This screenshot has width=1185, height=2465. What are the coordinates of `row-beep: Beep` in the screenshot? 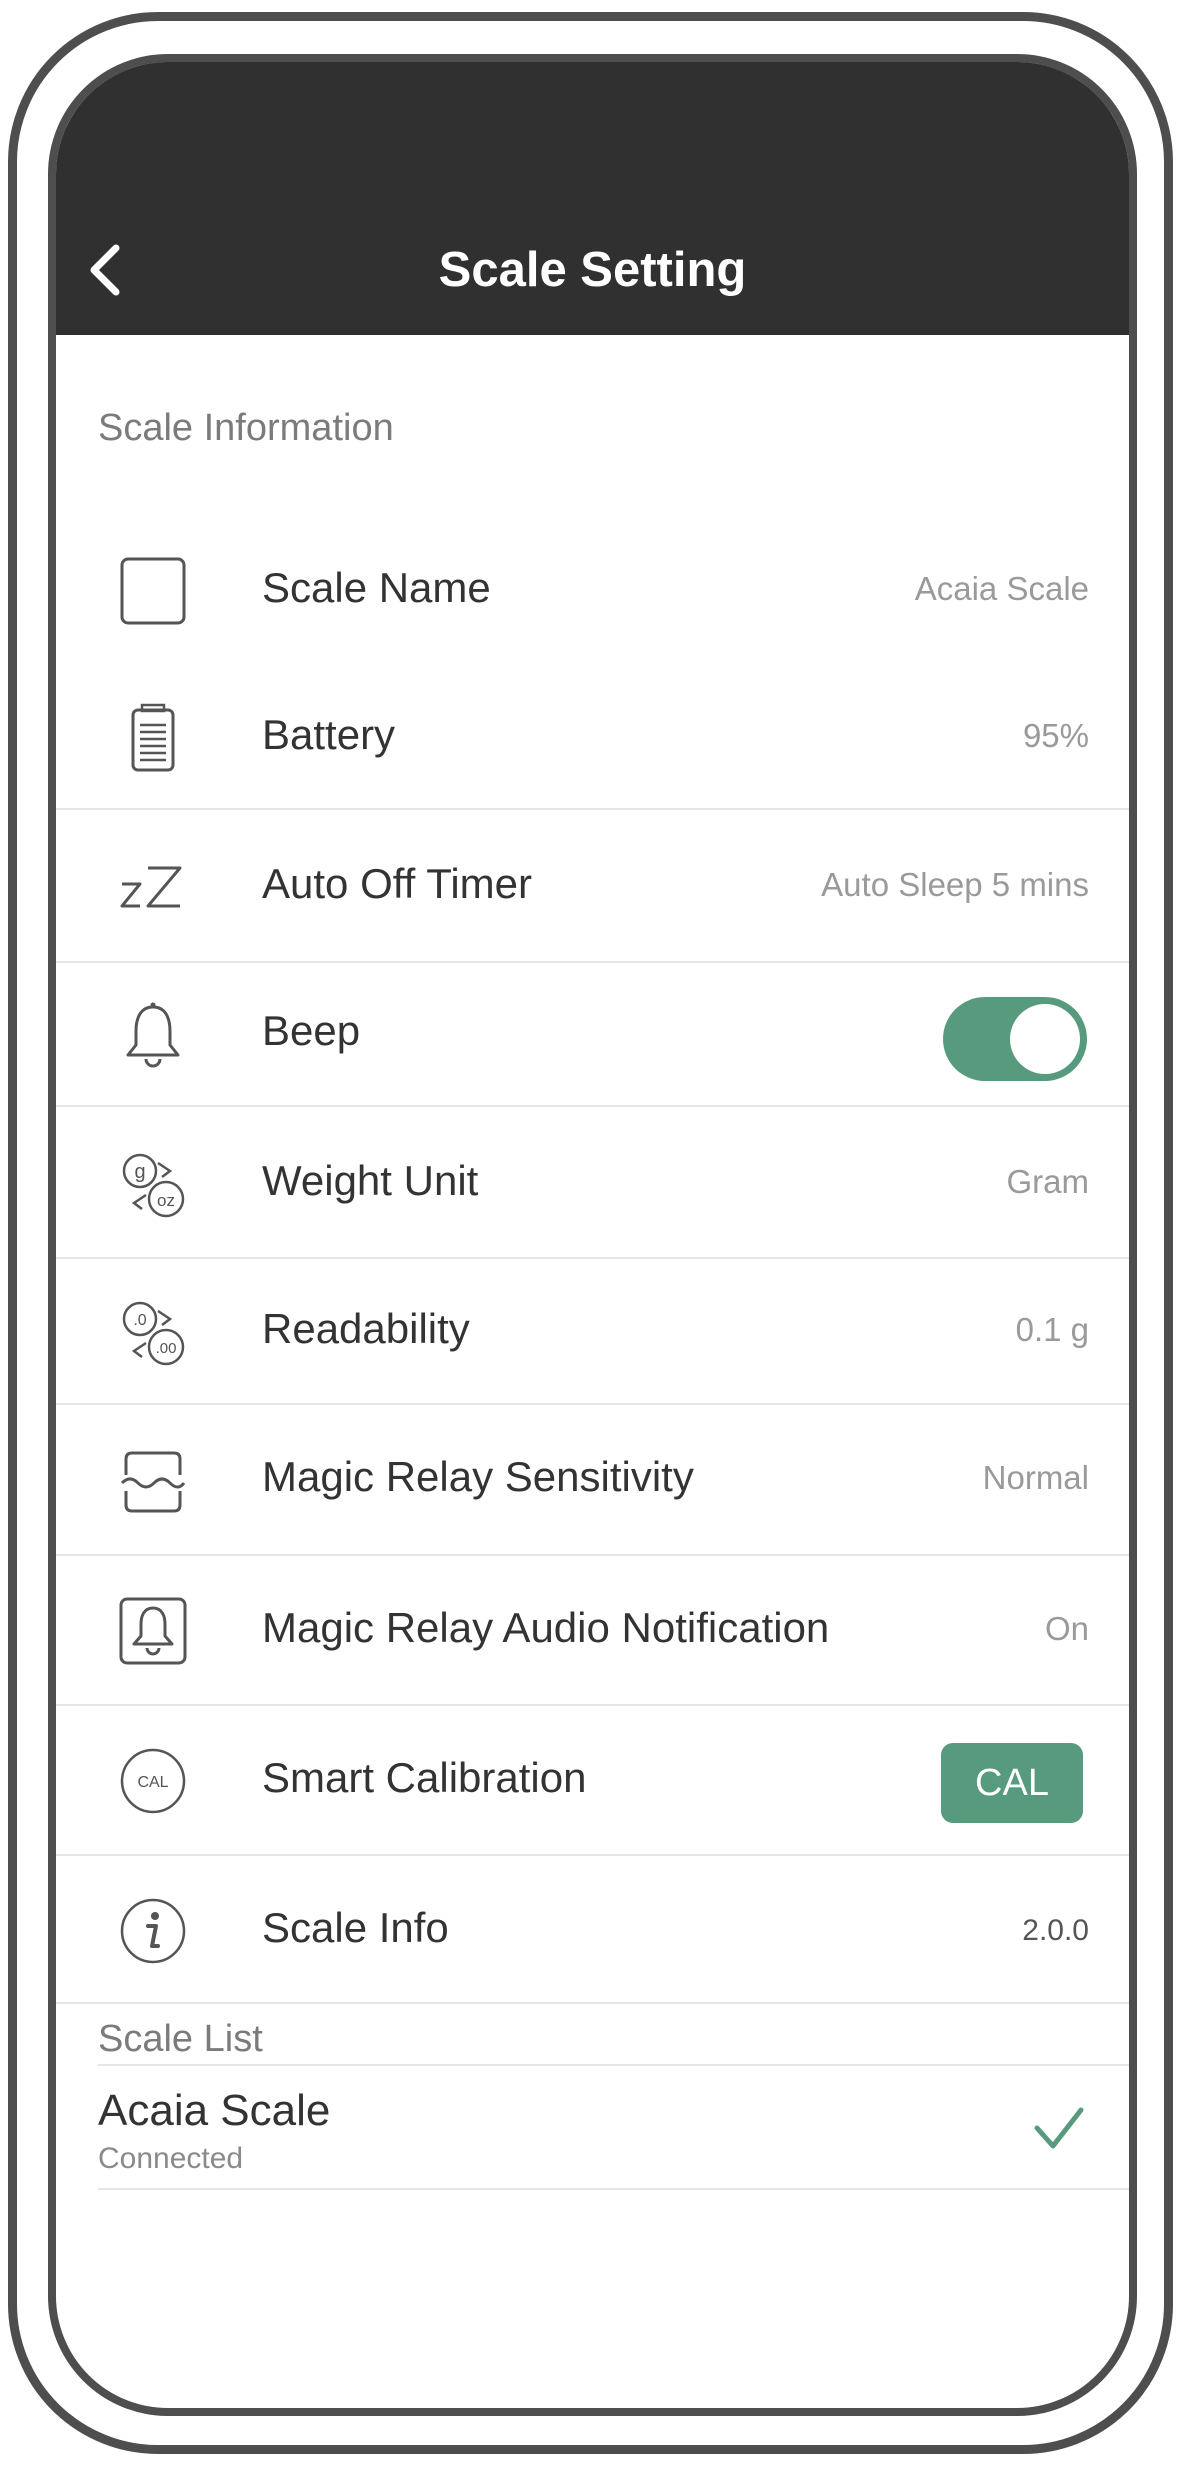 It's located at (592, 1035).